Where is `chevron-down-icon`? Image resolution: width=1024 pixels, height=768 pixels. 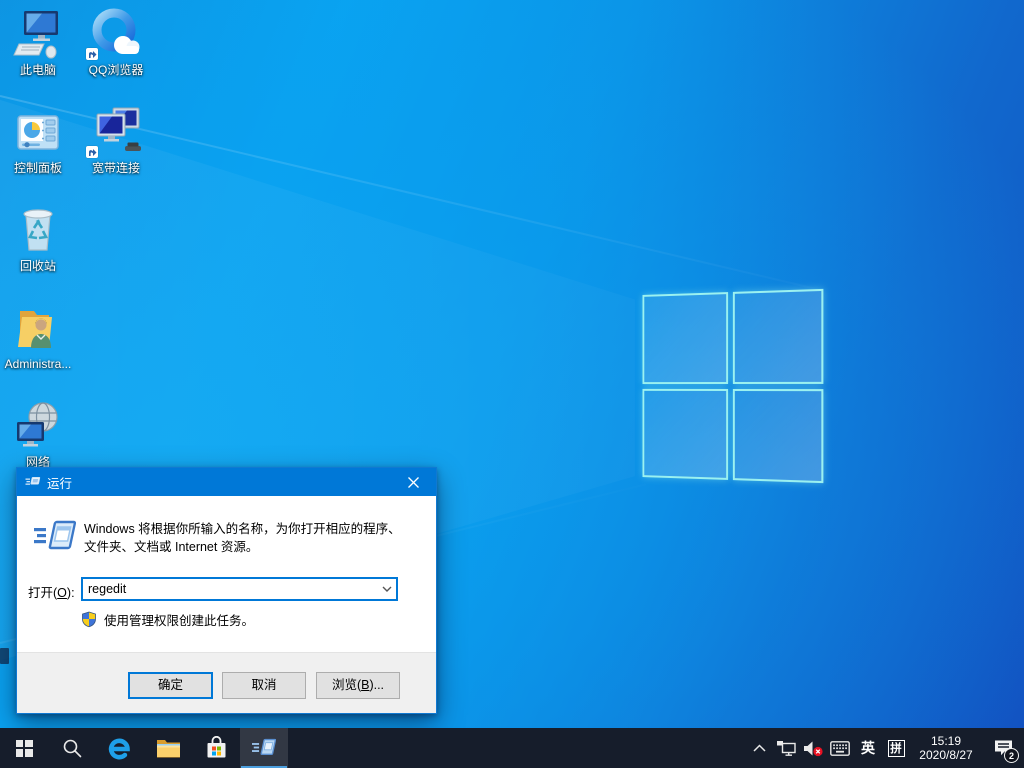
chevron-down-icon is located at coordinates (387, 589).